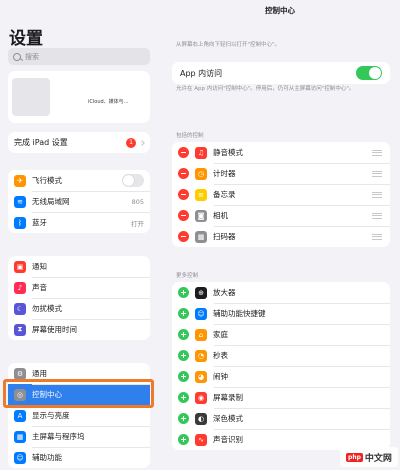 This screenshot has height=470, width=400. I want to click on bell-icon: ♫, so click(201, 152).